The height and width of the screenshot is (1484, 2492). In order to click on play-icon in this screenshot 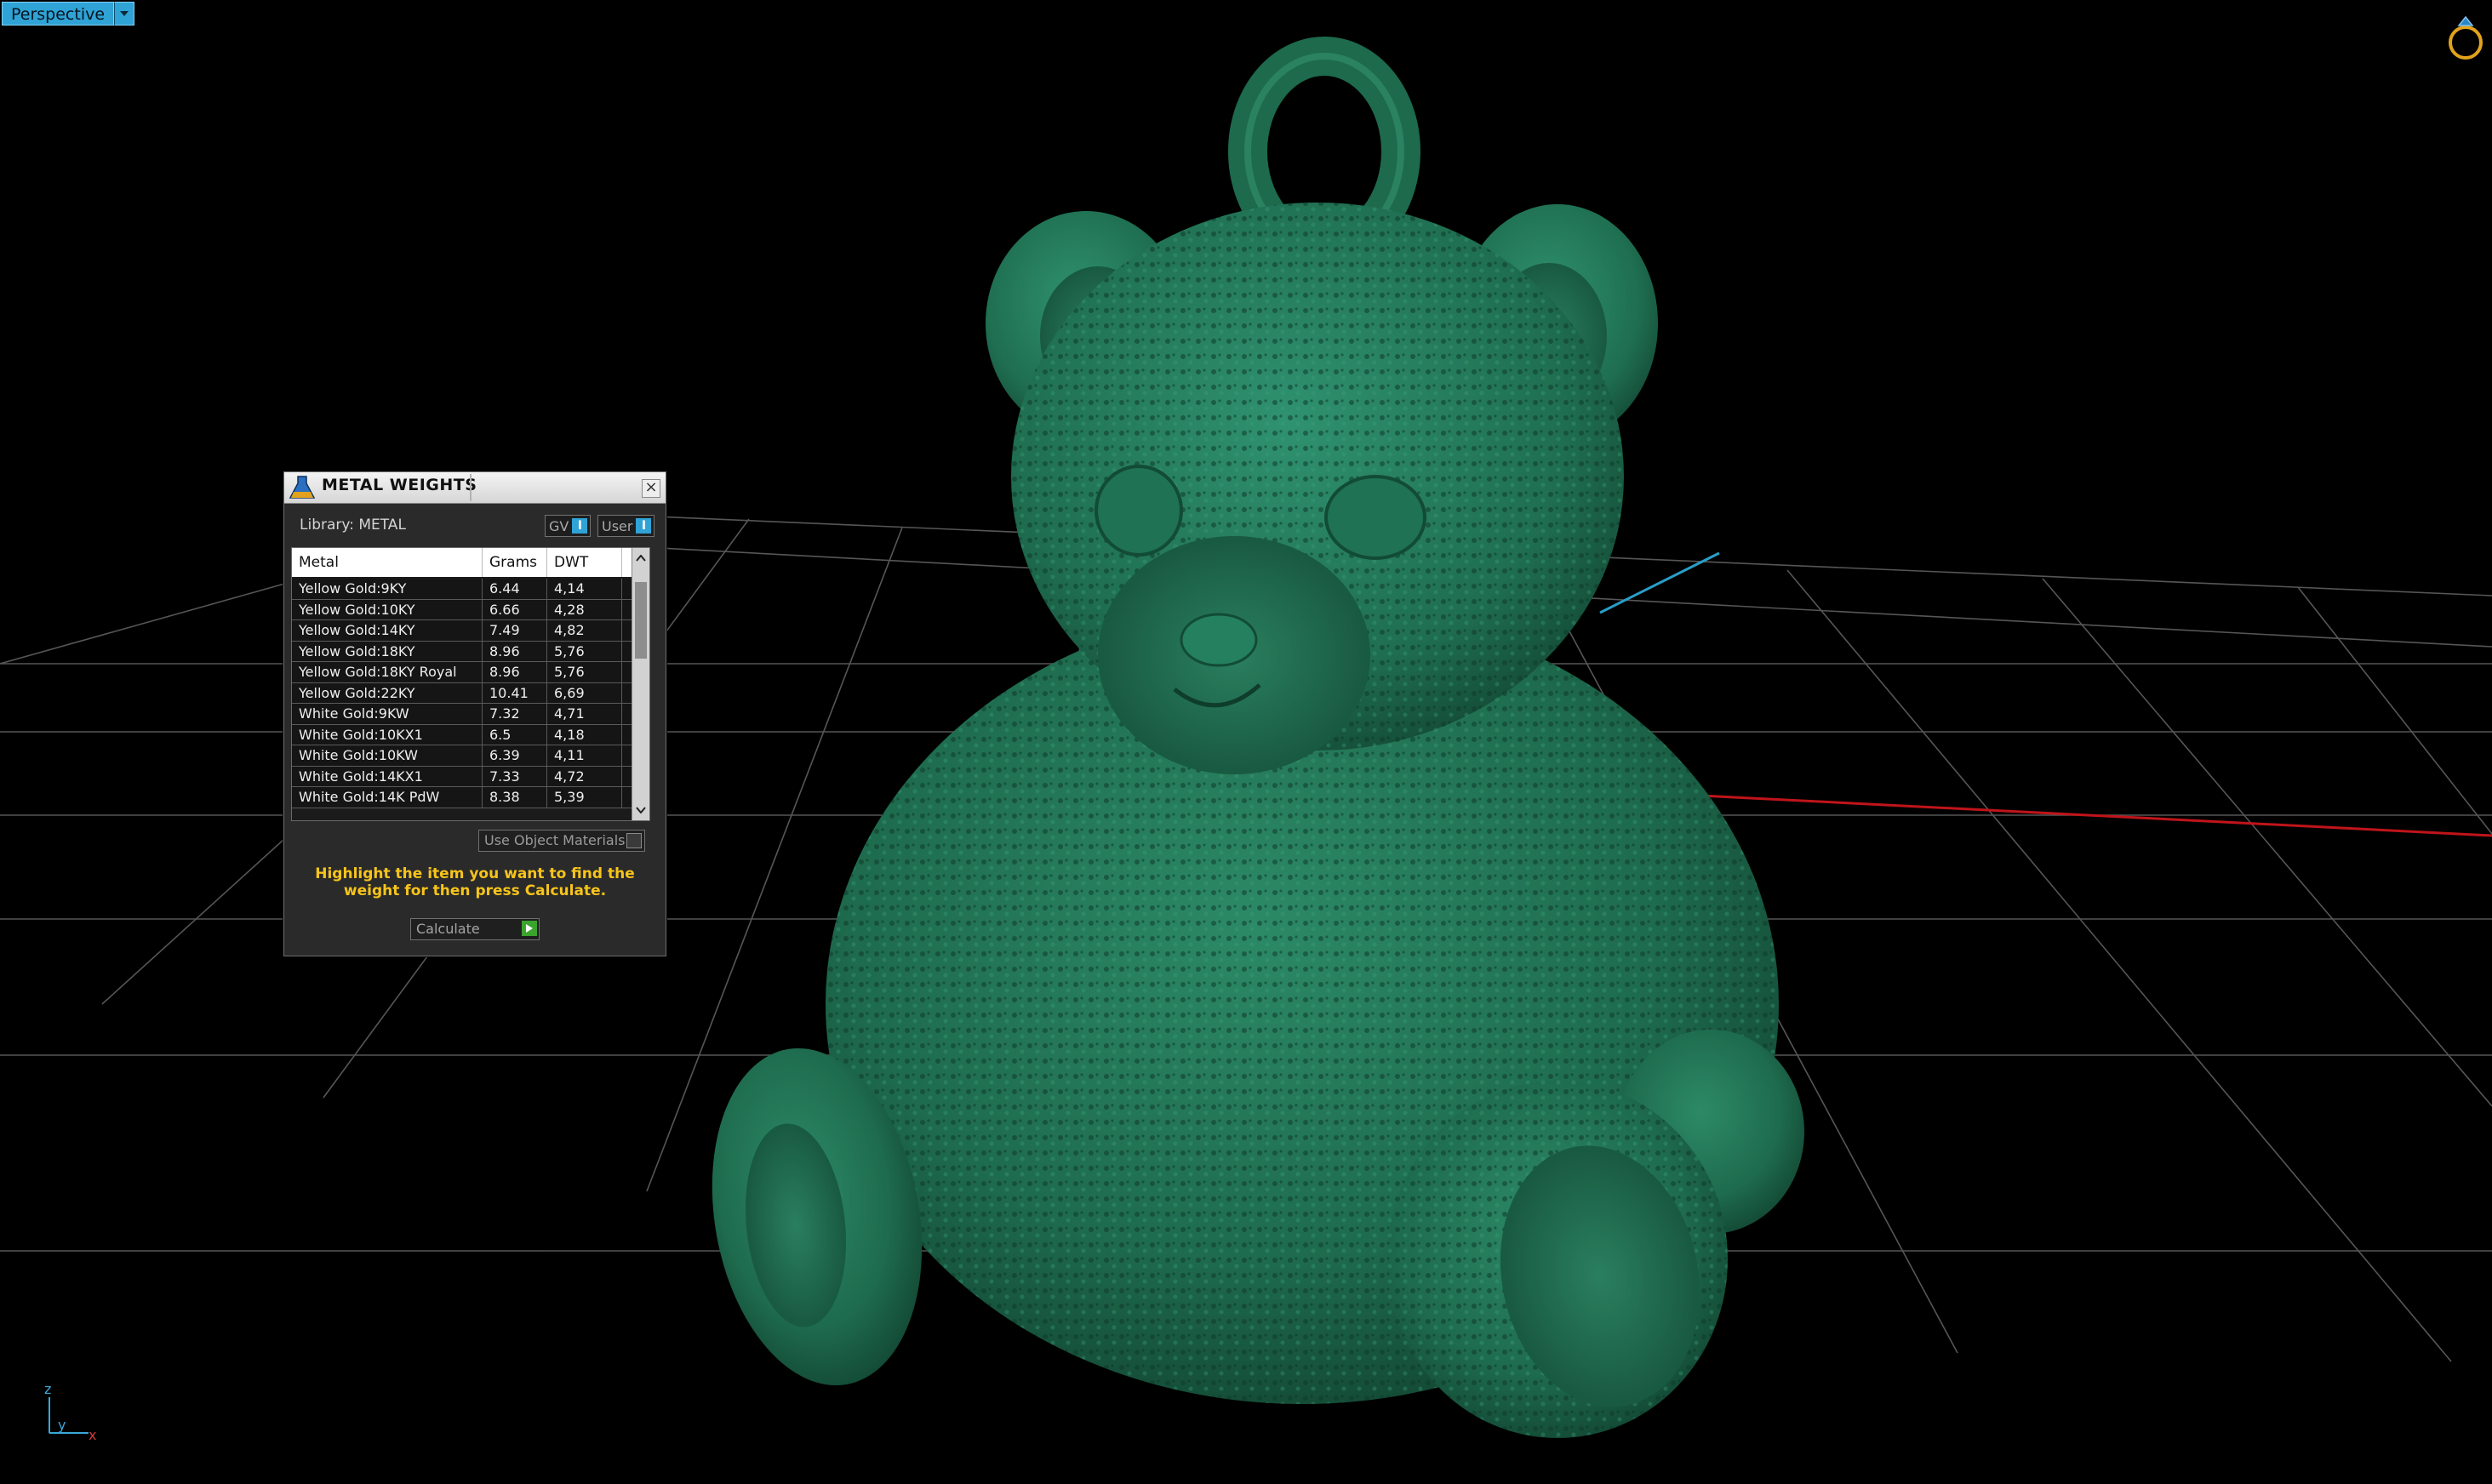, I will do `click(529, 928)`.